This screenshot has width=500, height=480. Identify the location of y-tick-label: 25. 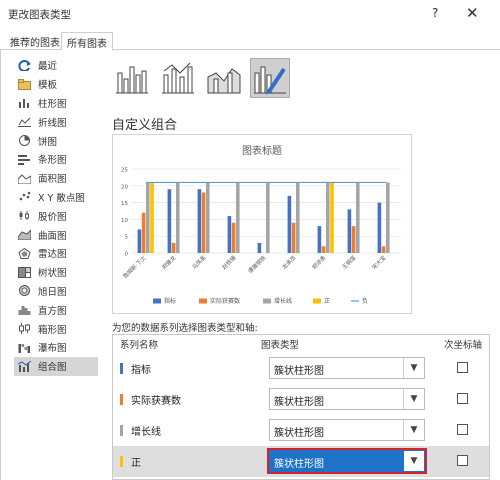
(124, 171).